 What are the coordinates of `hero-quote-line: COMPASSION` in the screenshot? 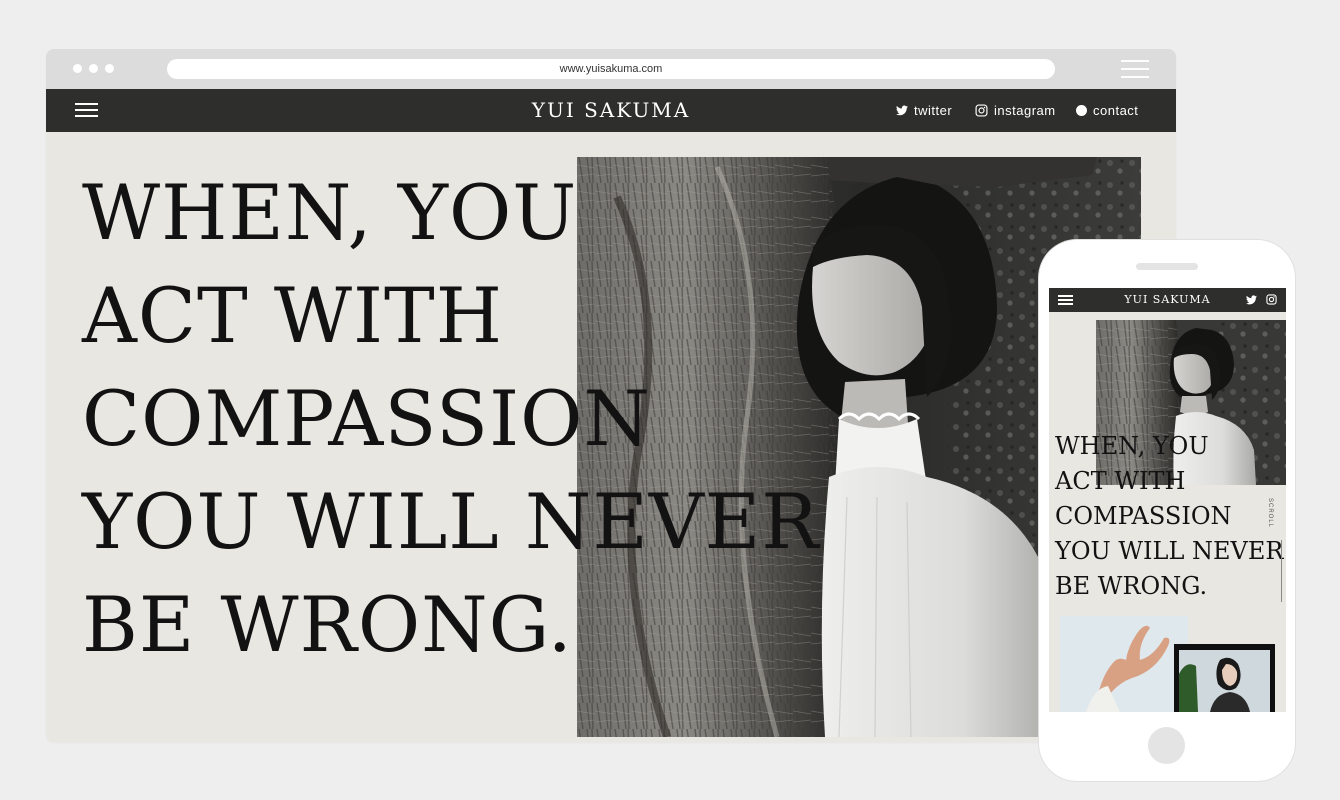 It's located at (366, 418).